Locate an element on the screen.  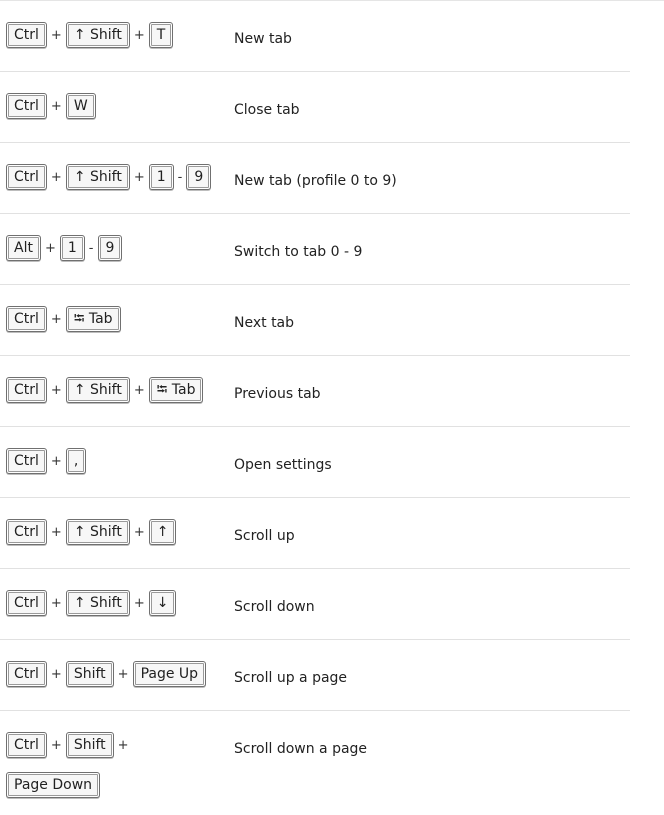
key-combo: Ctrl + , is located at coordinates (113, 461).